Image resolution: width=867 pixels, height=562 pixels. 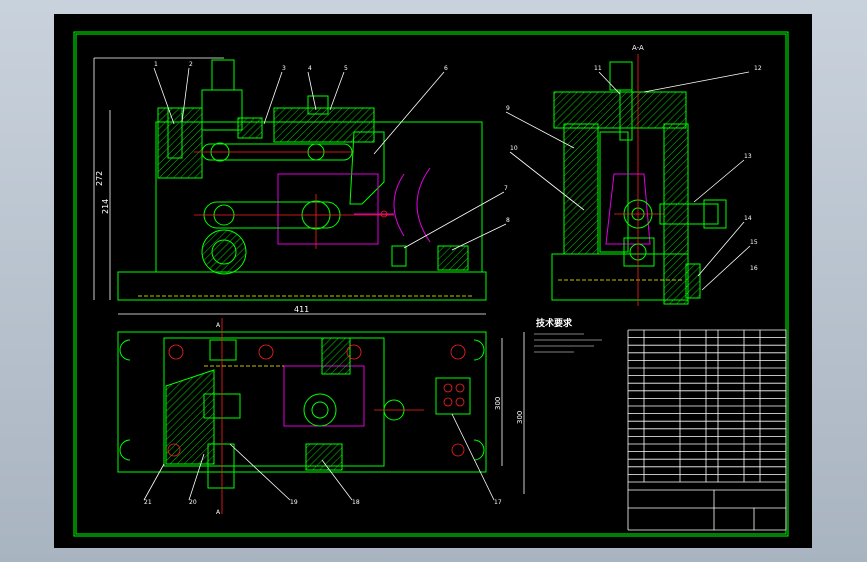 What do you see at coordinates (506, 188) in the screenshot?
I see `balloon-number: 7` at bounding box center [506, 188].